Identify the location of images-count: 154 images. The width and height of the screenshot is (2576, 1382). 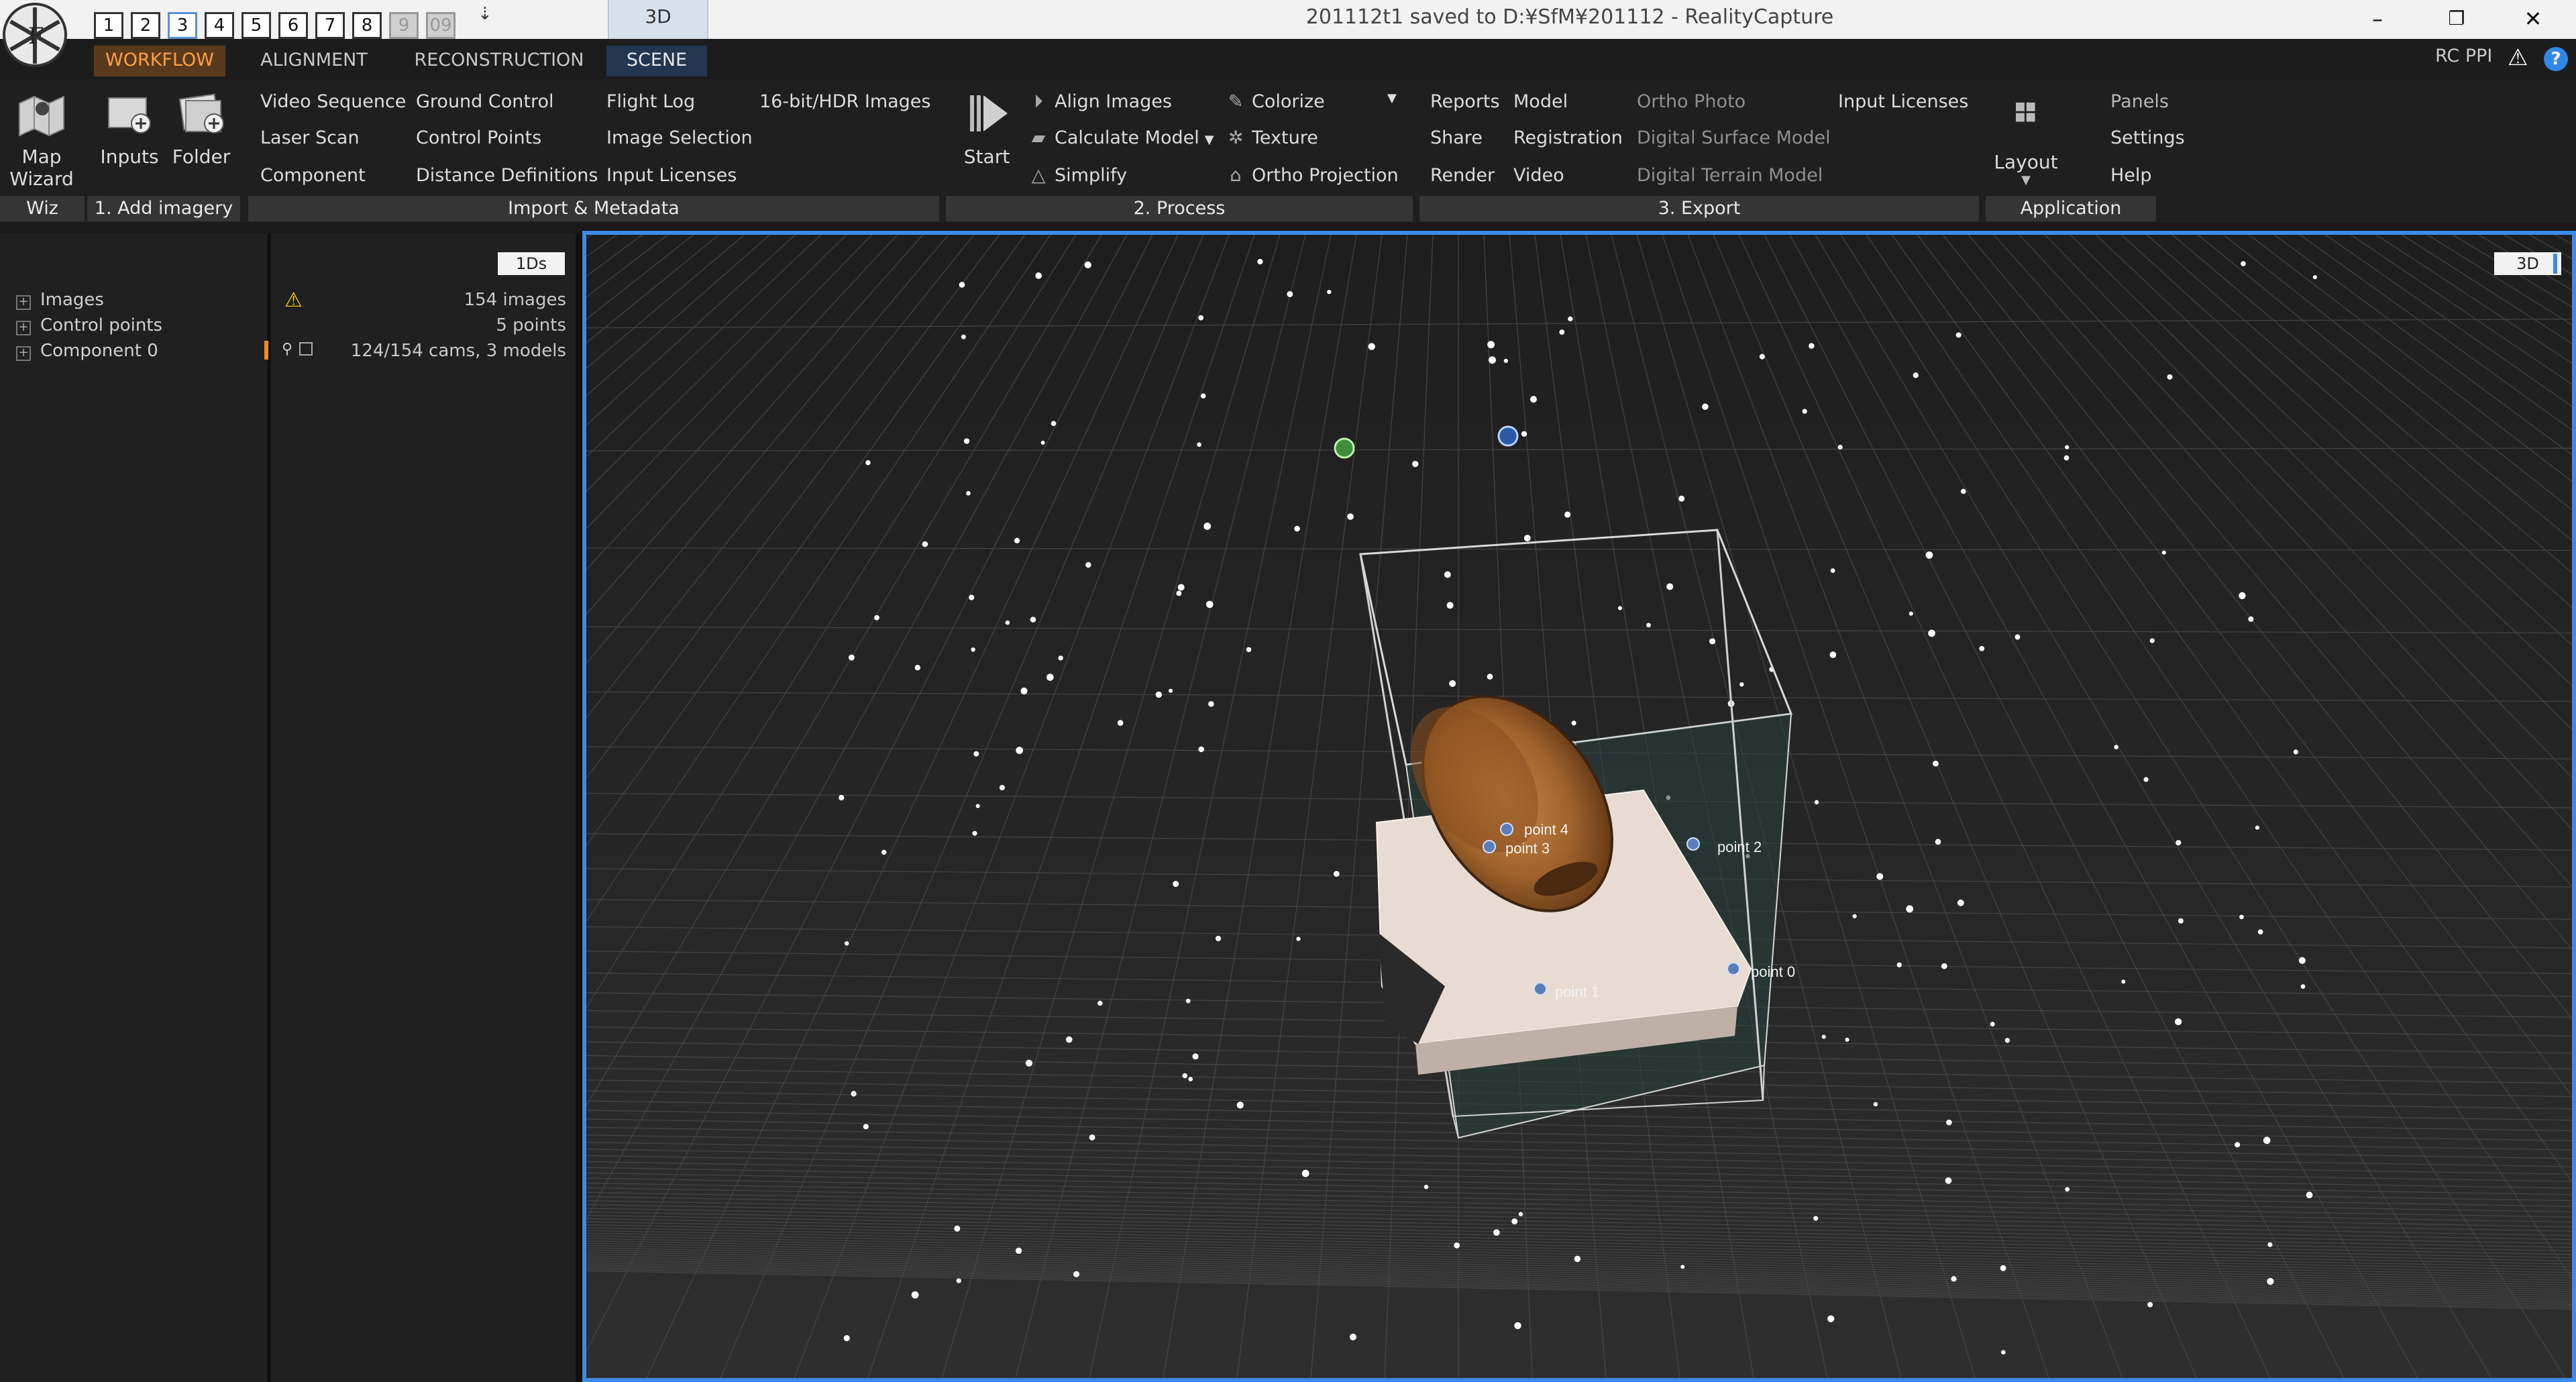
(515, 300).